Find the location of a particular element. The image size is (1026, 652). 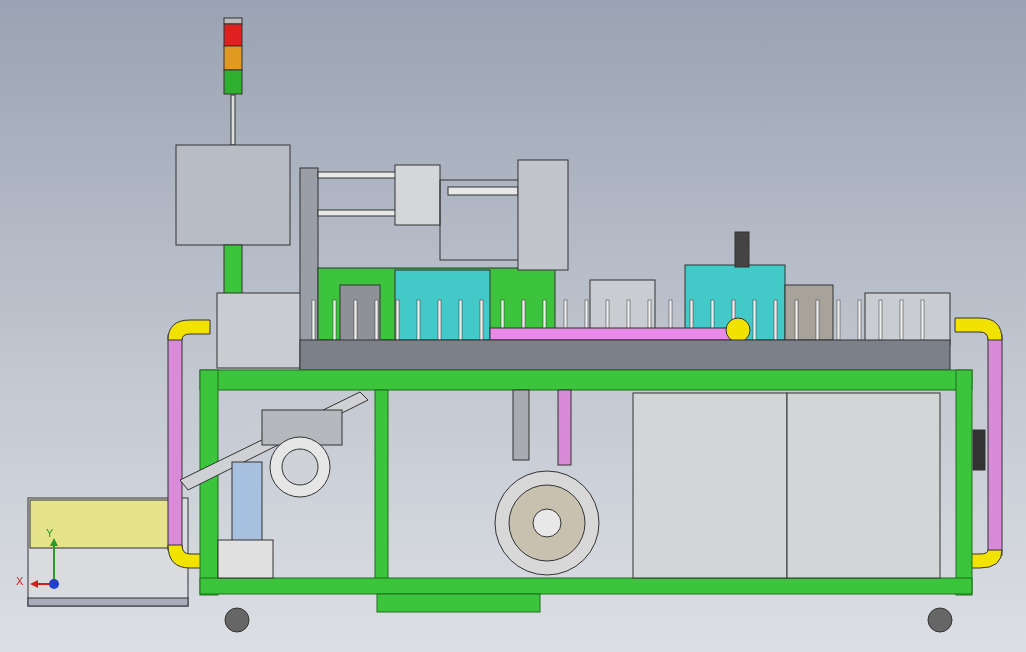

axis-triad-icon is located at coordinates (45, 564).